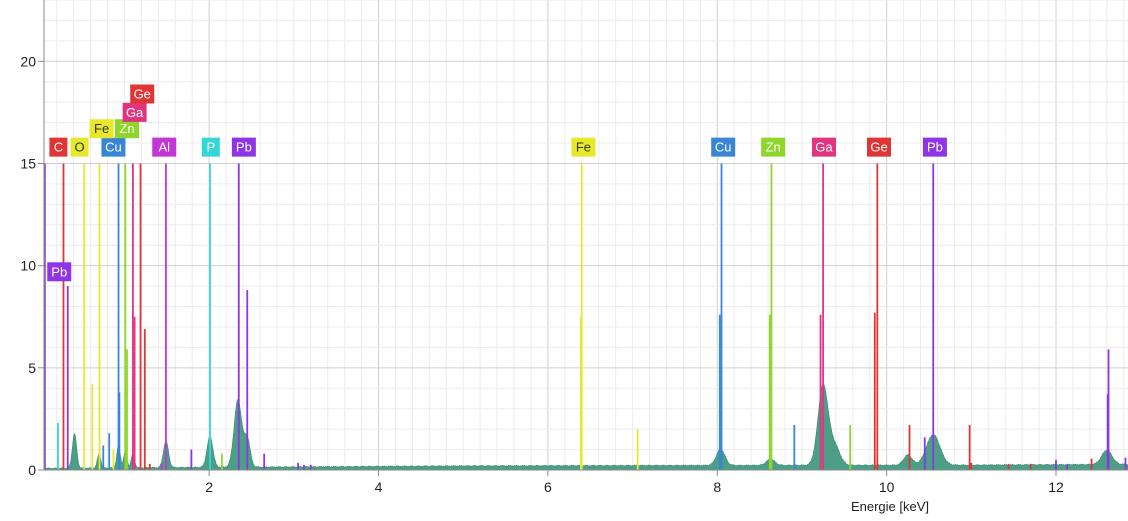  What do you see at coordinates (32, 470) in the screenshot?
I see `y-tick-label: 0` at bounding box center [32, 470].